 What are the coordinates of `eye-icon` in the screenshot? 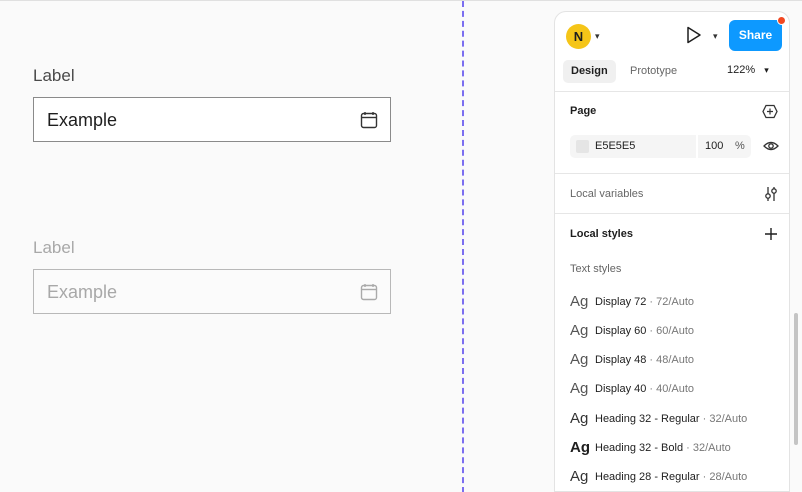 It's located at (771, 146).